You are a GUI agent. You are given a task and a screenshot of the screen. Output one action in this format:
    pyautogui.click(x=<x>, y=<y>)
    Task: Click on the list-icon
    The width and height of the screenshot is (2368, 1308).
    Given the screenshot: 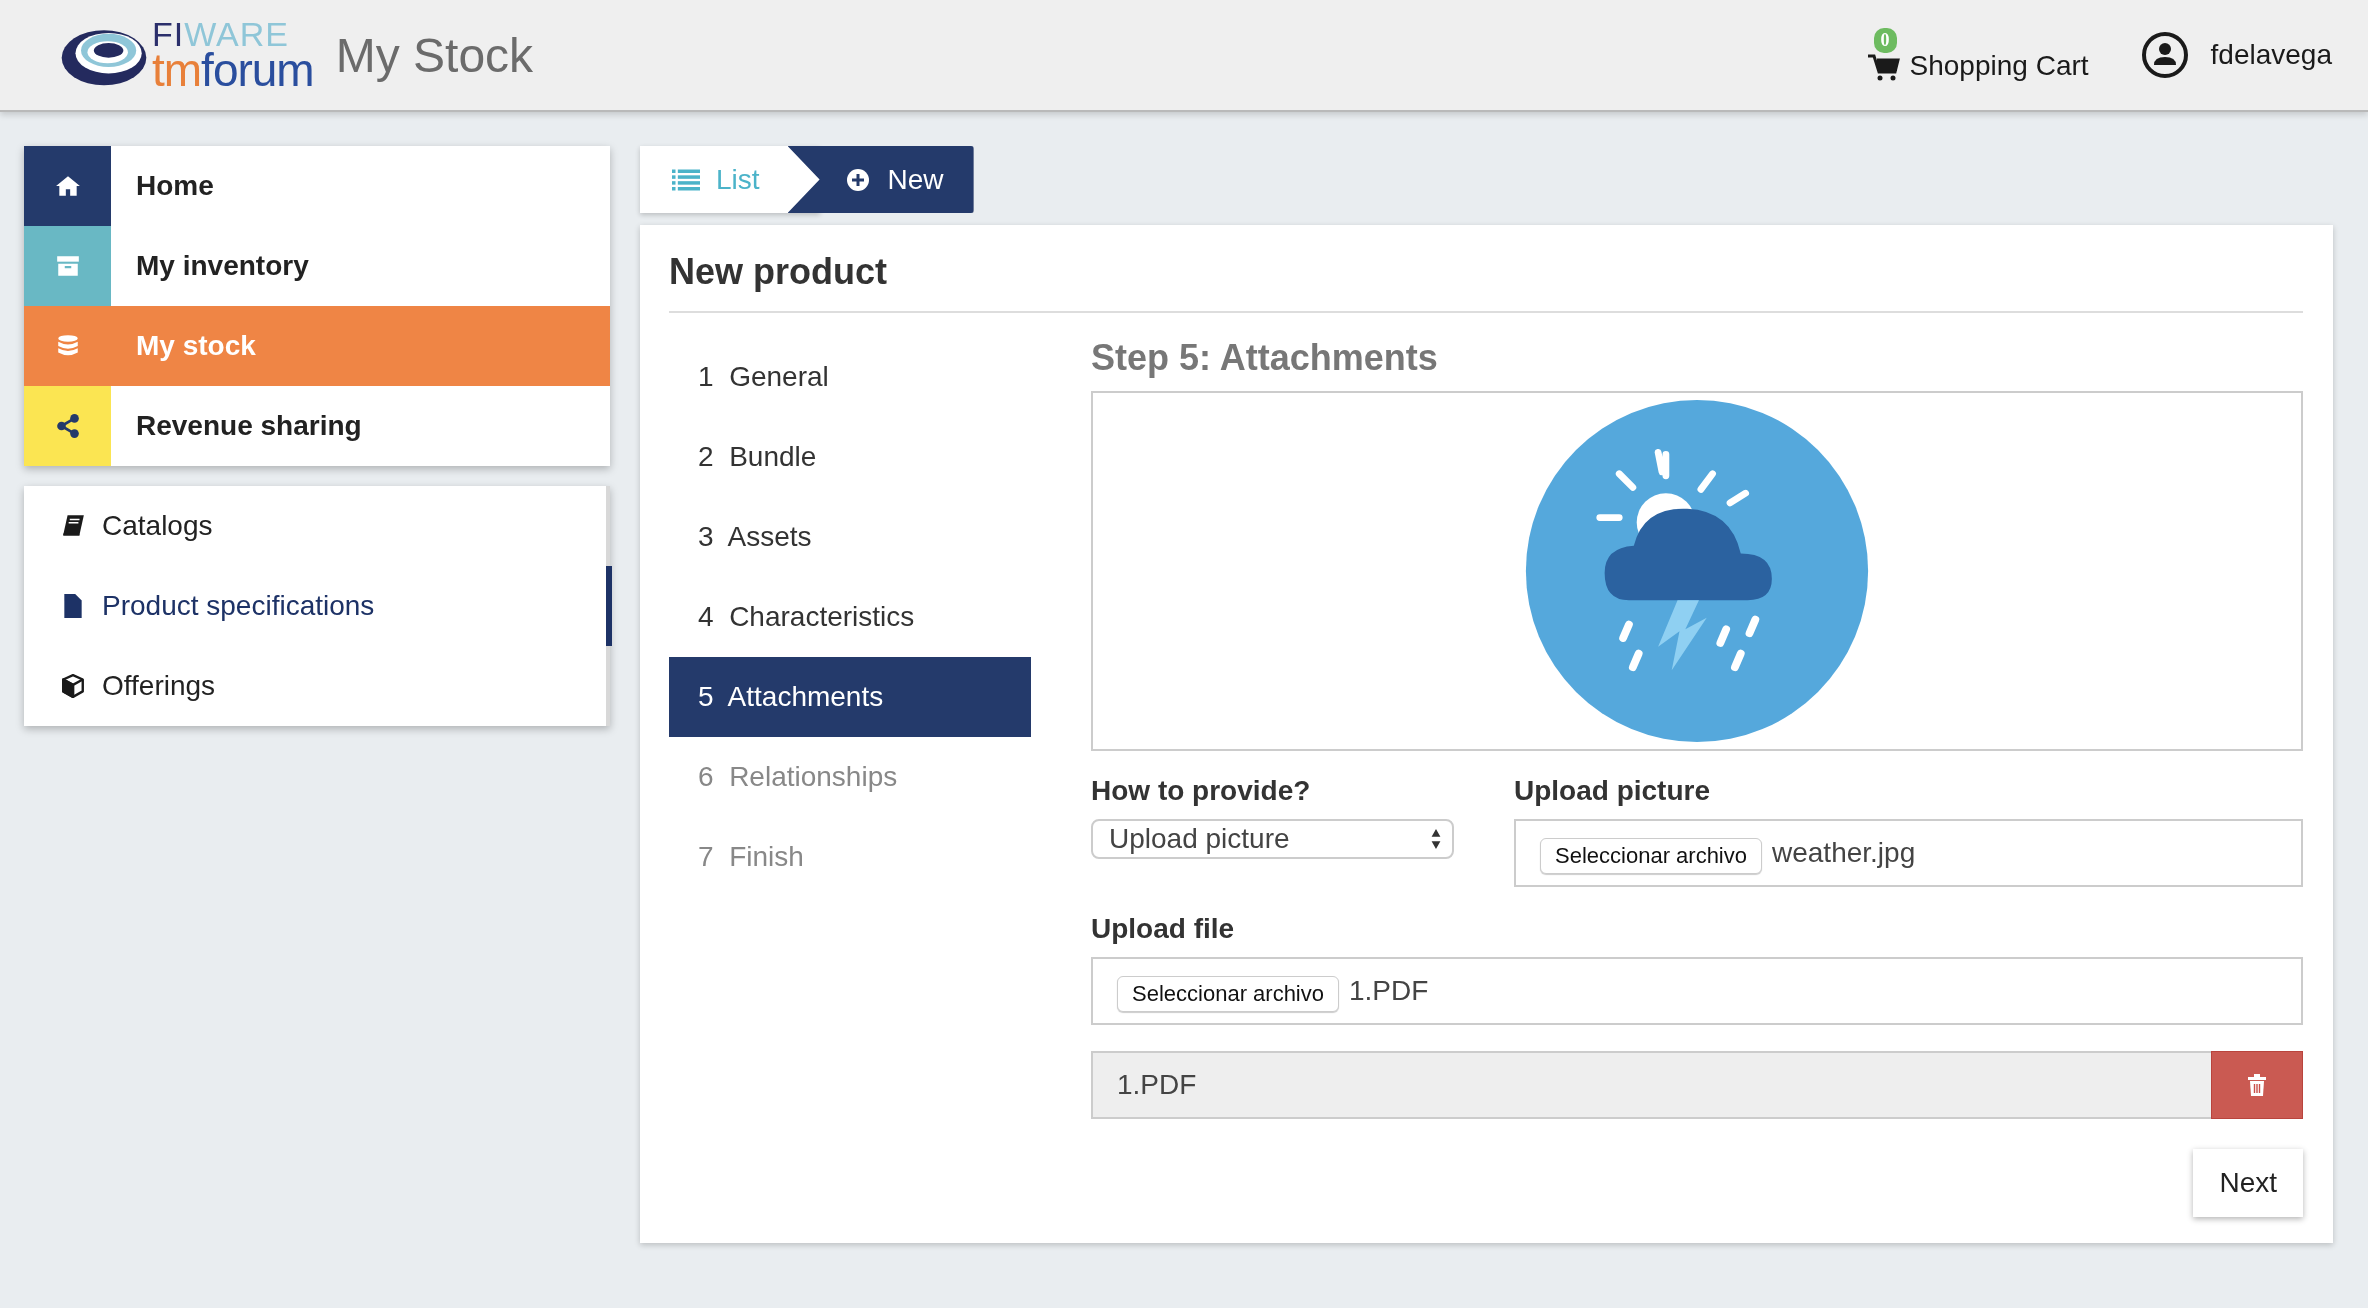 What is the action you would take?
    pyautogui.click(x=686, y=179)
    